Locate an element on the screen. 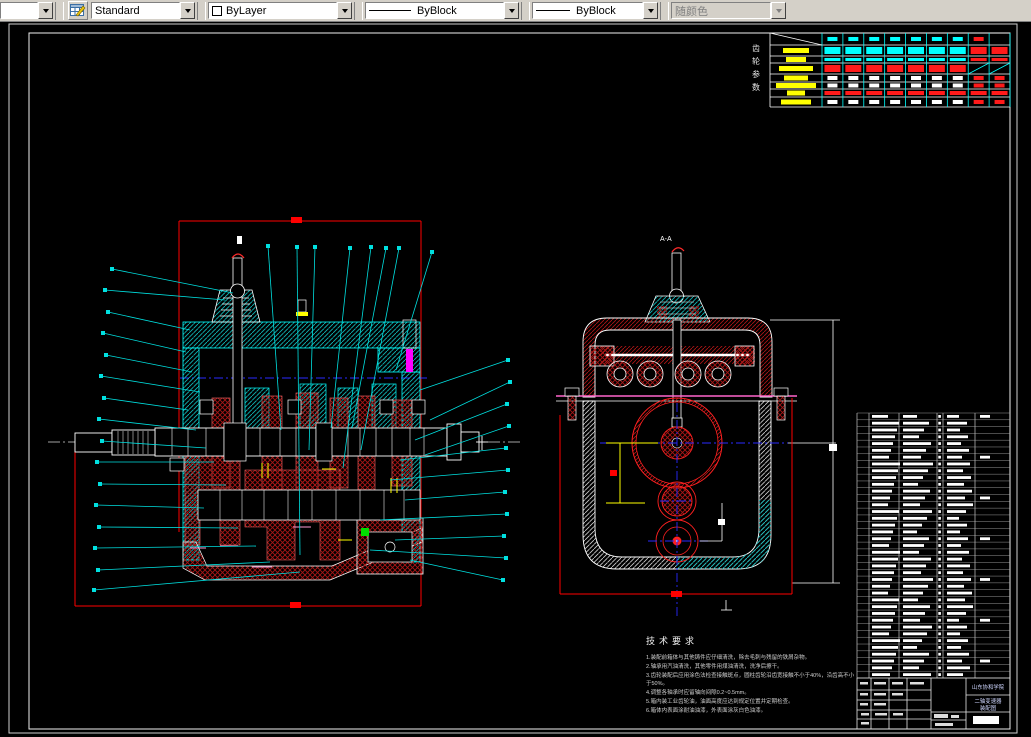  section-label: A-A is located at coordinates (666, 239).